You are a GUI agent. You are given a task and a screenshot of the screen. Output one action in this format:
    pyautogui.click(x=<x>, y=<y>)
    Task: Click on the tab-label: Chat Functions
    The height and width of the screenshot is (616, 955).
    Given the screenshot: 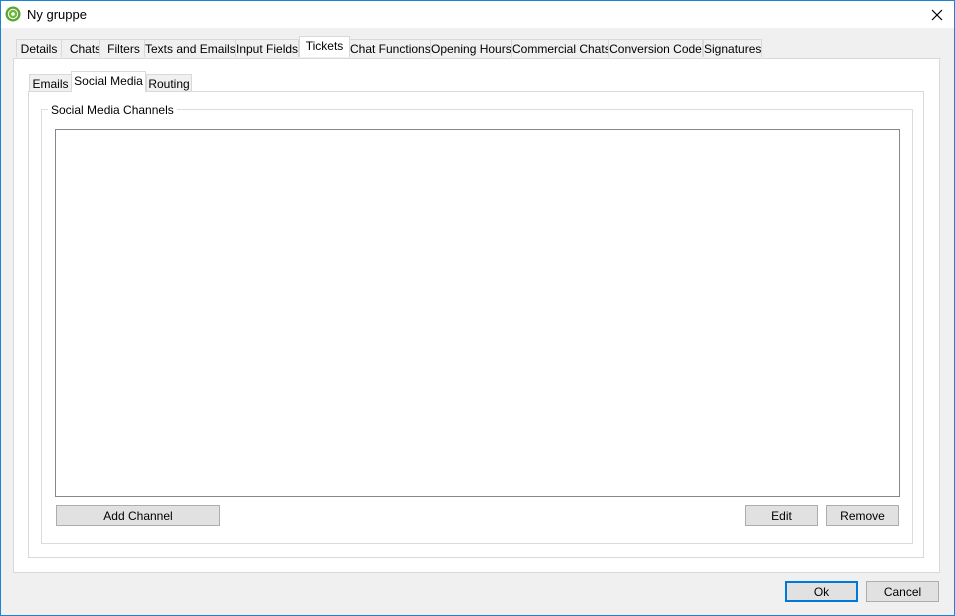 What is the action you would take?
    pyautogui.click(x=390, y=49)
    